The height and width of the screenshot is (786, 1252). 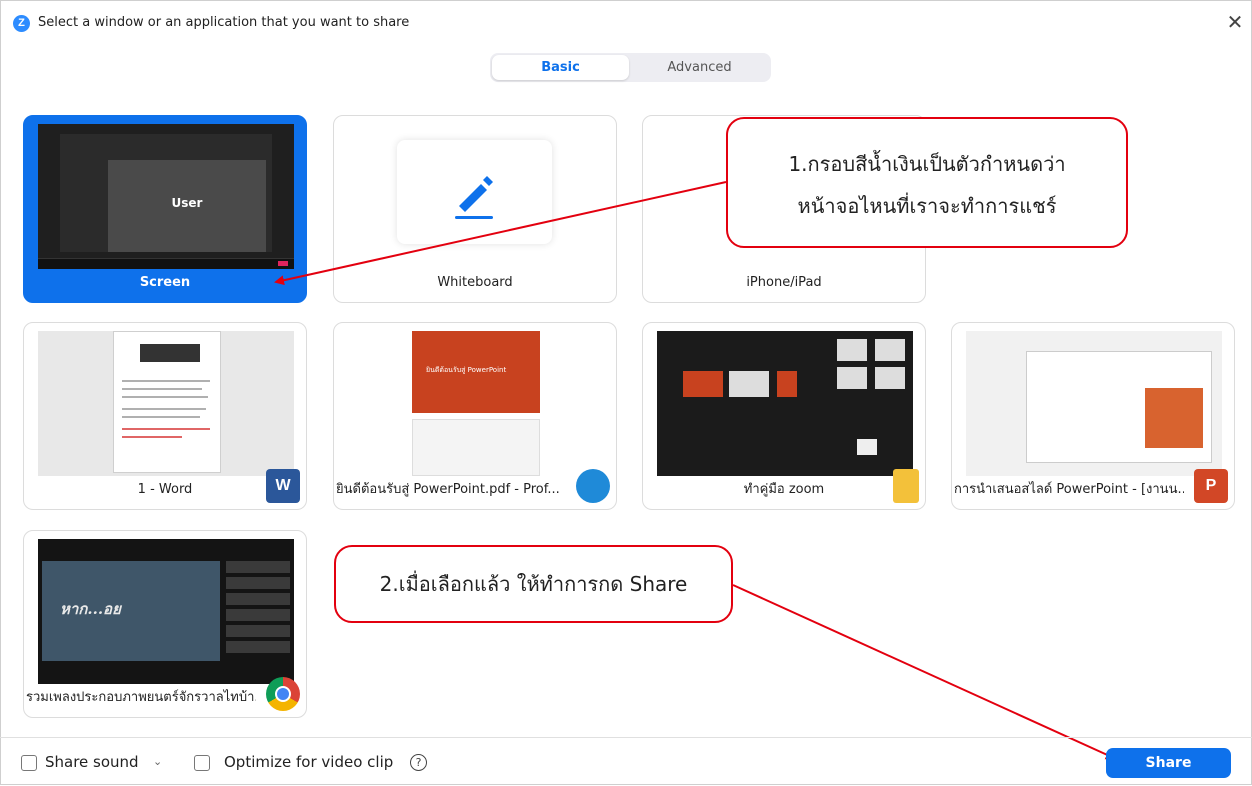 I want to click on arrow-to-screen, so click(x=500, y=233).